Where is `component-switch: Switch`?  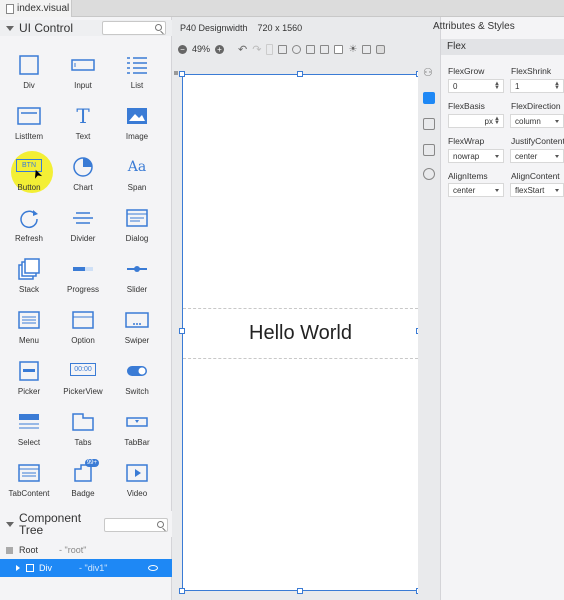 component-switch: Switch is located at coordinates (137, 379).